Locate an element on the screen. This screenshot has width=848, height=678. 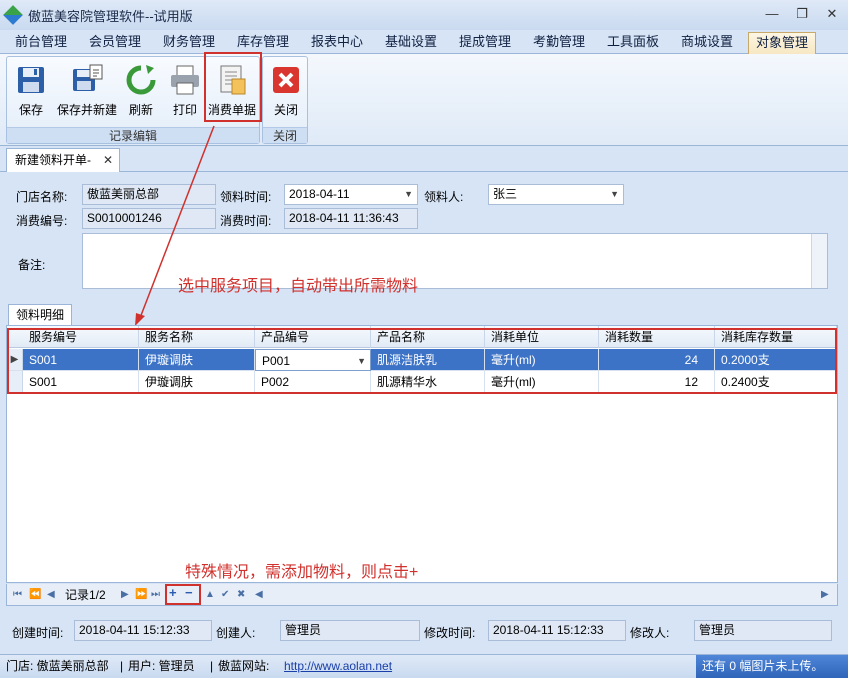
confirm-edit-icon: ✔ is located at coordinates (225, 595).